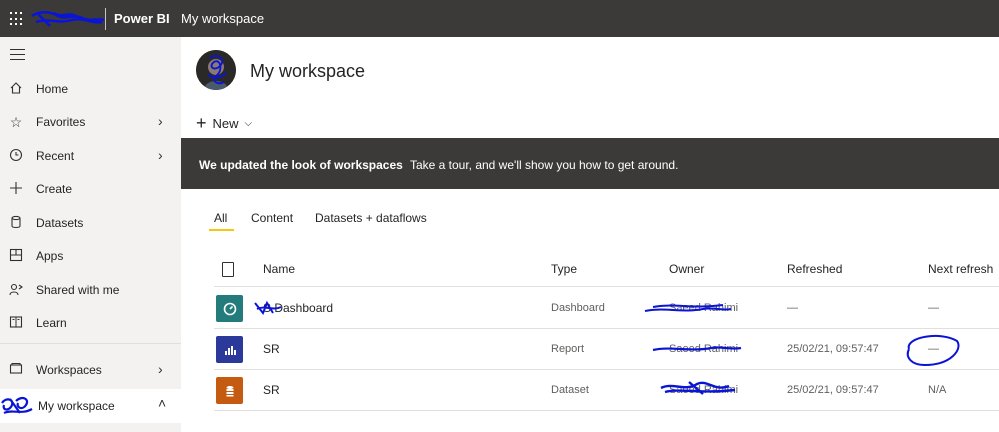 This screenshot has height=432, width=999. I want to click on plus-icon: +, so click(201, 122).